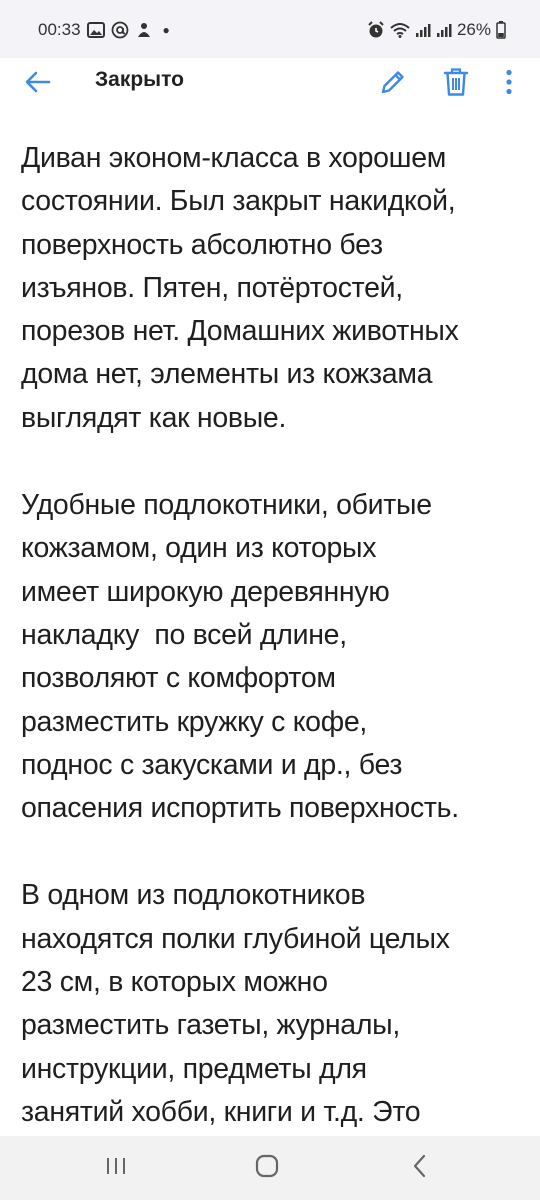 This screenshot has height=1200, width=540. Describe the element at coordinates (210, 1025) in the screenshot. I see `text-line: разместить газеты, журналы,` at that location.